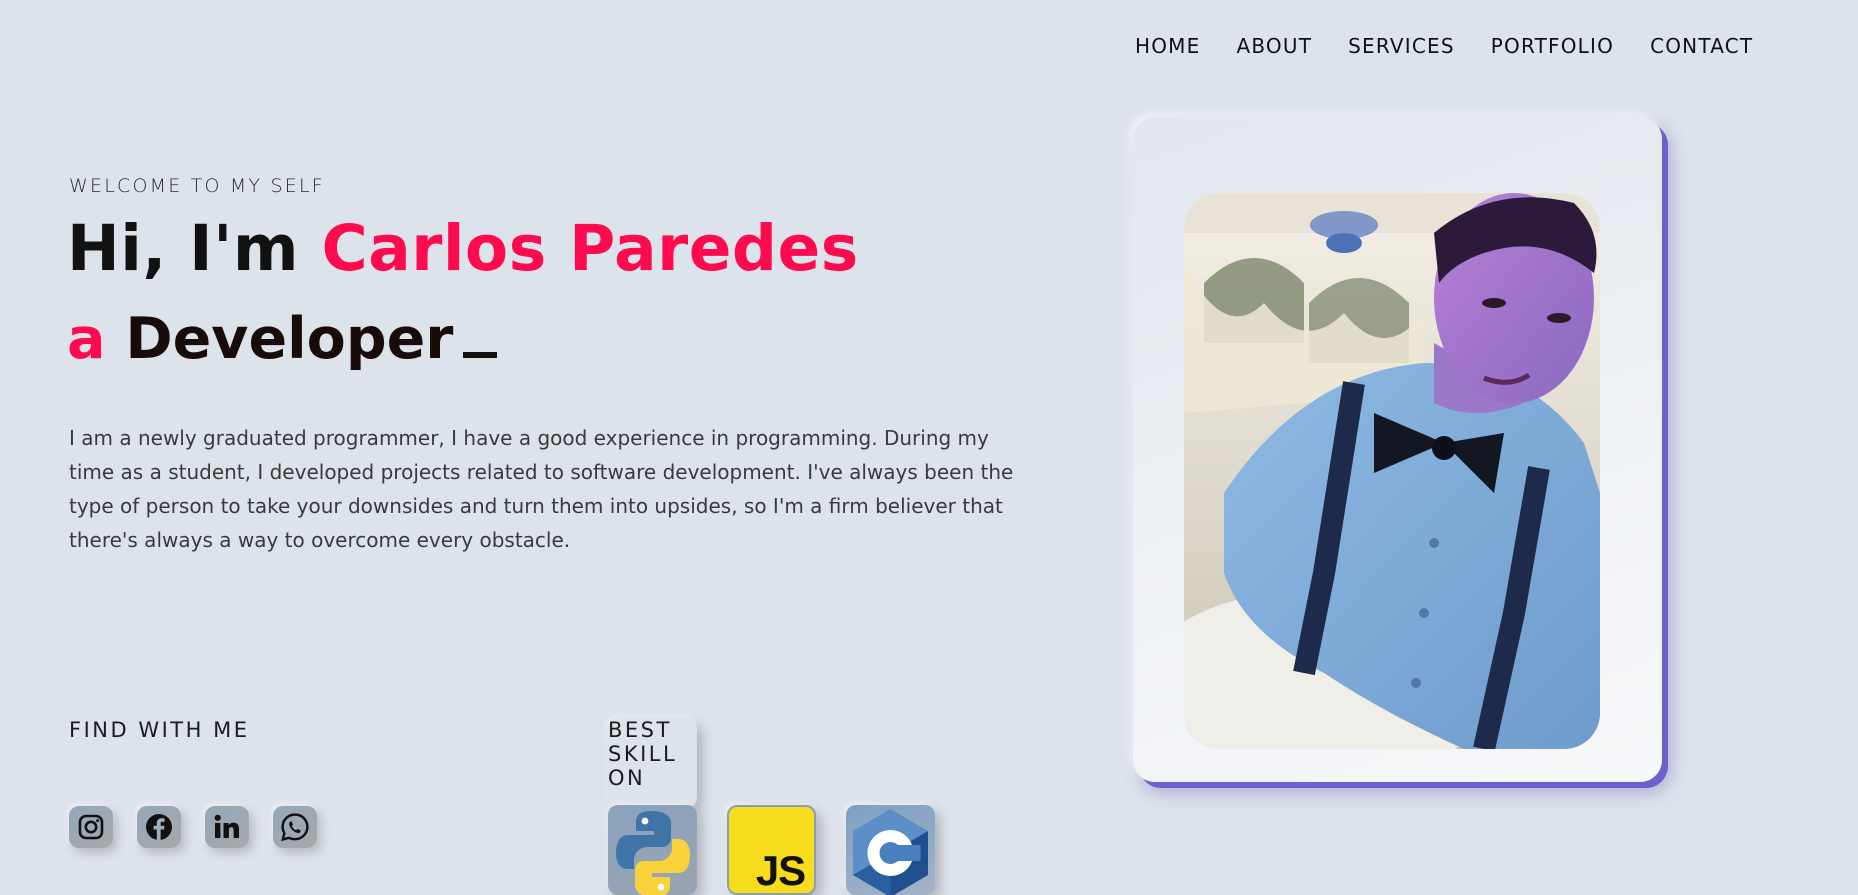 The height and width of the screenshot is (895, 1858). Describe the element at coordinates (1401, 46) in the screenshot. I see `nav-services: SERVICES` at that location.